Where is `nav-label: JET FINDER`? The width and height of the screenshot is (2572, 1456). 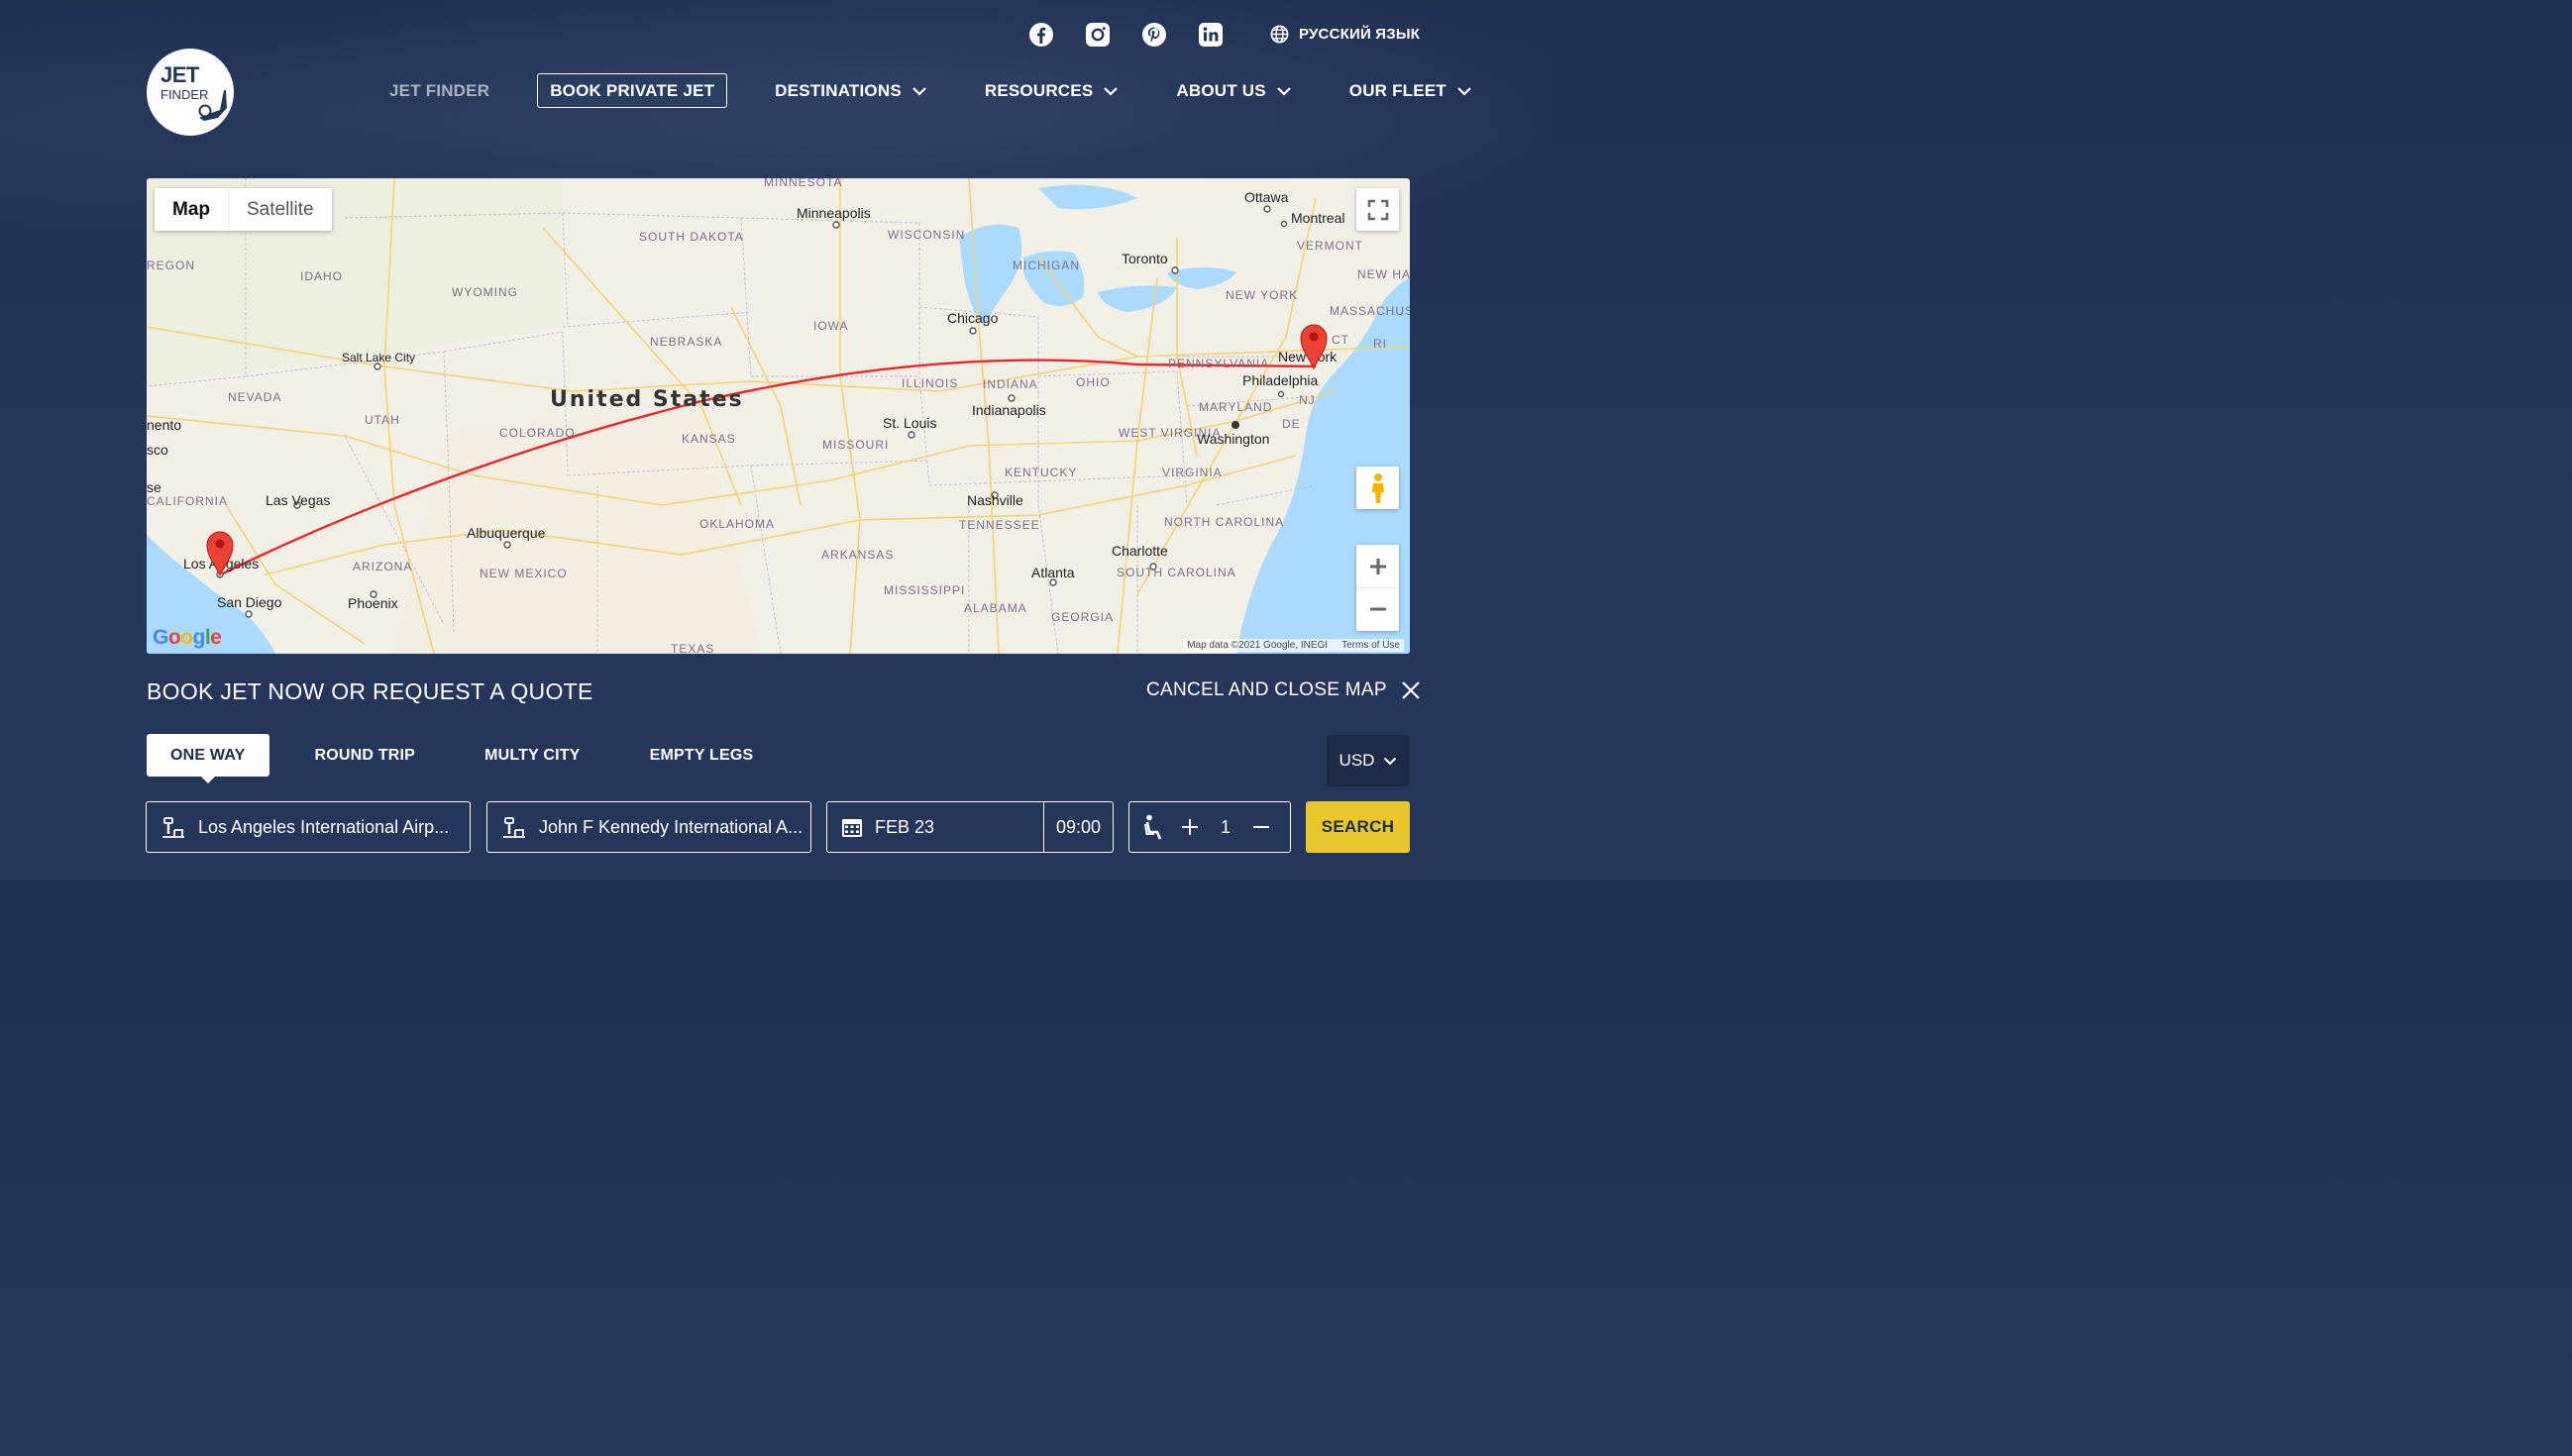 nav-label: JET FINDER is located at coordinates (439, 90).